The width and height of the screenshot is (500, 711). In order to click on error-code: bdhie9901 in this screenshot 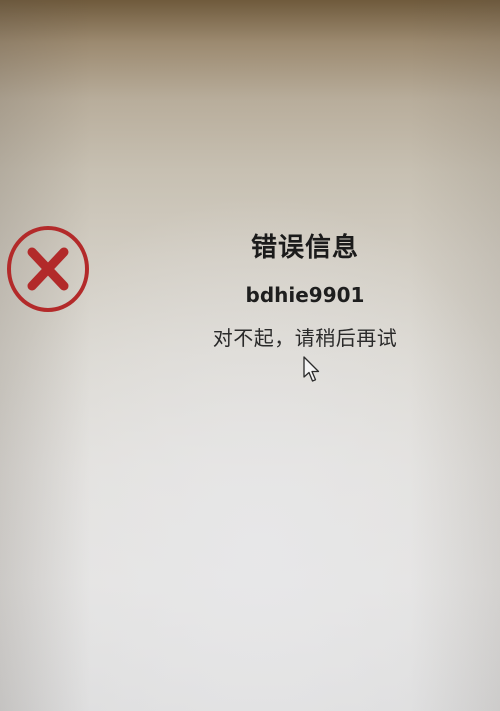, I will do `click(305, 295)`.